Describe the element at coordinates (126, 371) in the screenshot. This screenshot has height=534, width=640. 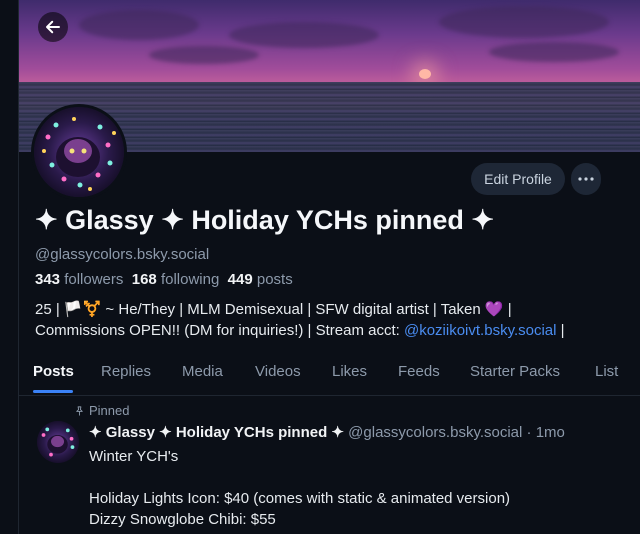
I see `tab-replies: Replies` at that location.